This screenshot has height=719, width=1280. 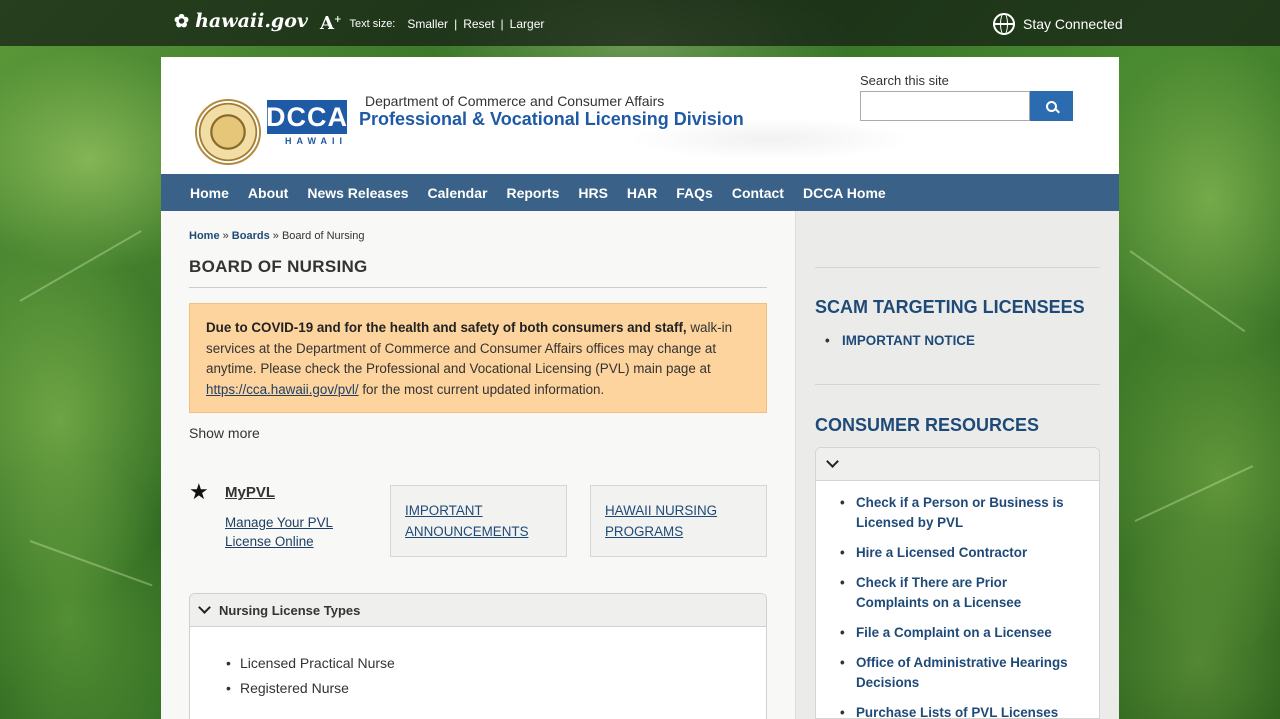 I want to click on nav-about: About, so click(x=268, y=193).